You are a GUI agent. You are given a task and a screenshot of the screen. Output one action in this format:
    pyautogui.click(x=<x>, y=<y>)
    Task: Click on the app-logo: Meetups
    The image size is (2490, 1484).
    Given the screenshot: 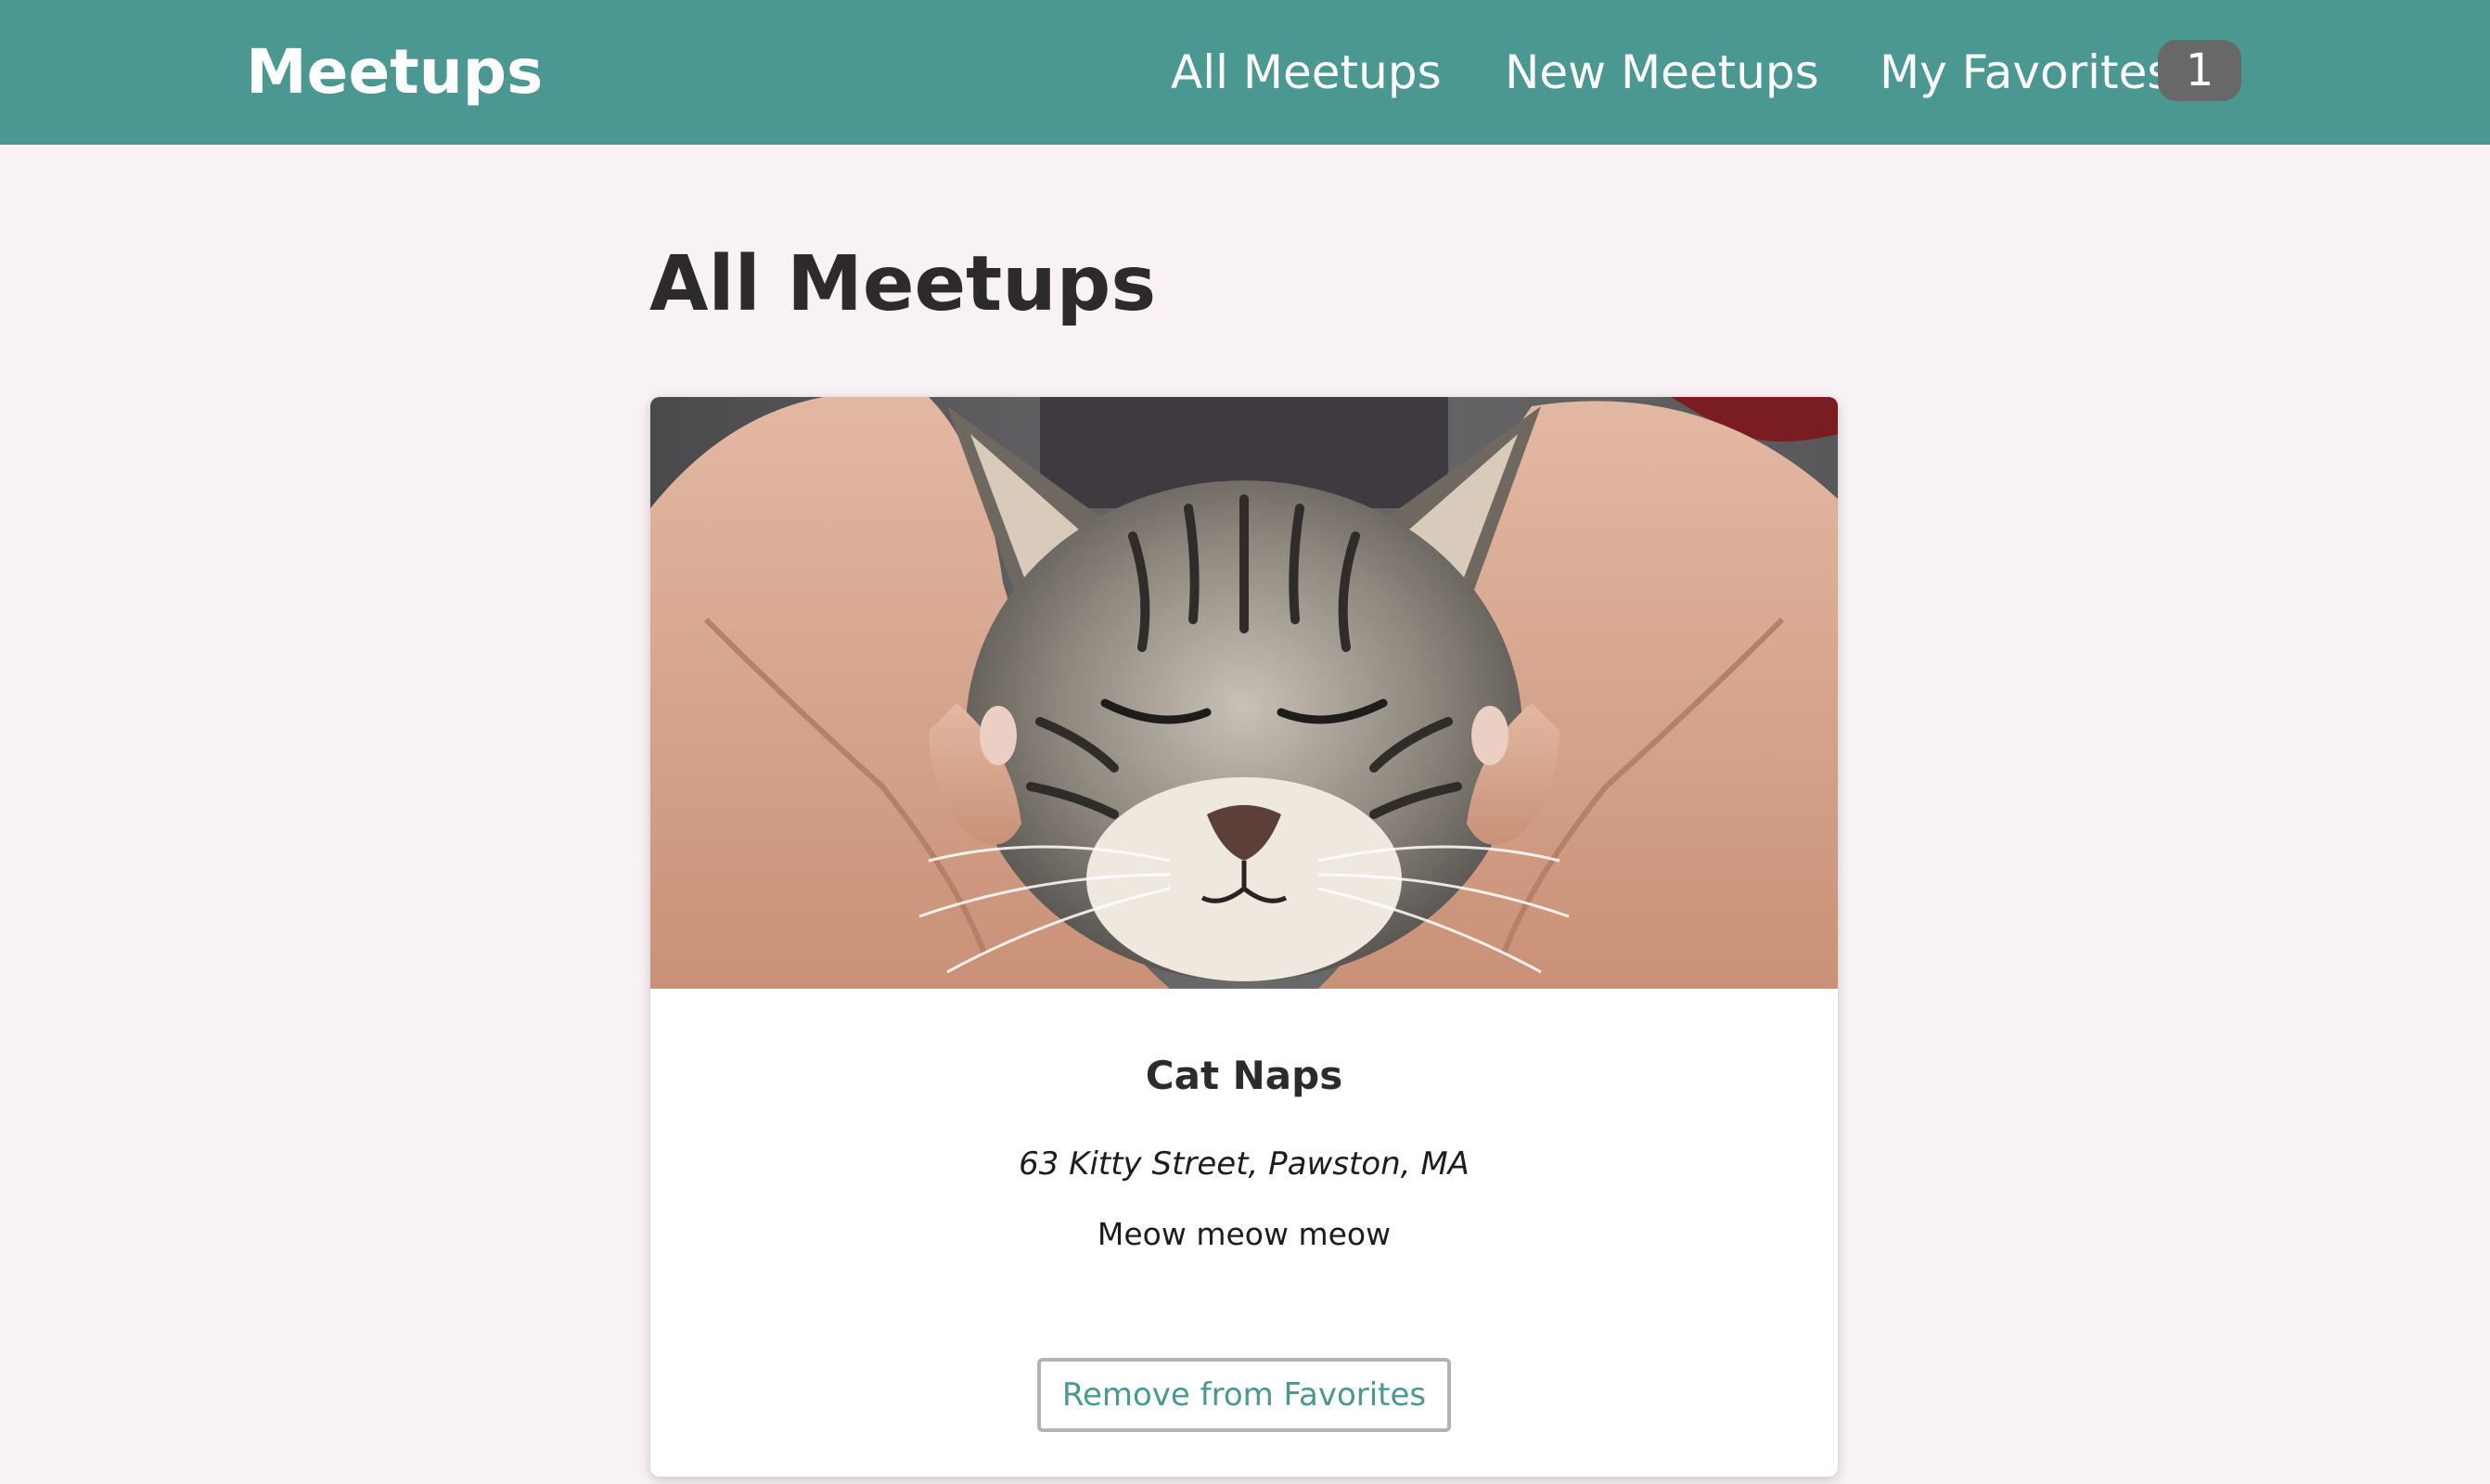 What is the action you would take?
    pyautogui.click(x=395, y=72)
    